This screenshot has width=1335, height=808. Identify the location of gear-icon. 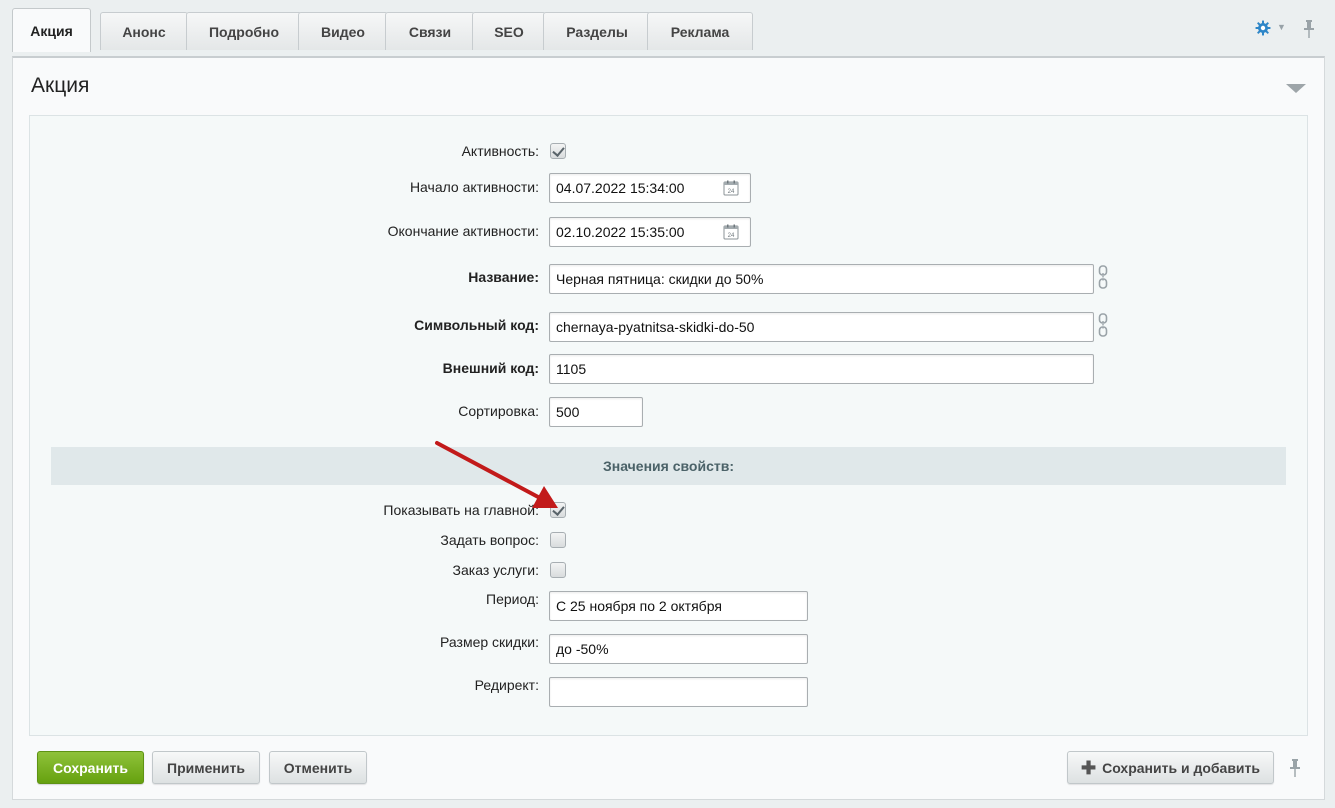
(1263, 28).